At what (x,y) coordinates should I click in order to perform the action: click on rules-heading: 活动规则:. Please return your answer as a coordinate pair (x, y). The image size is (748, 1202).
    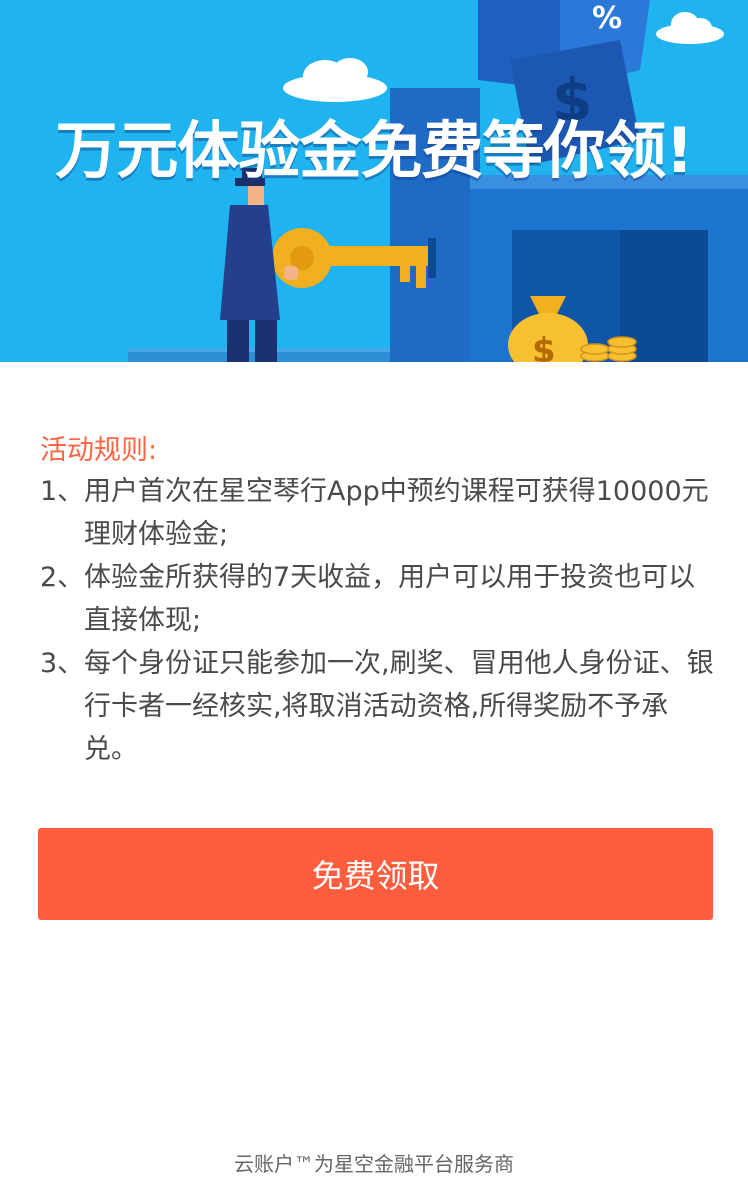
    Looking at the image, I should click on (99, 450).